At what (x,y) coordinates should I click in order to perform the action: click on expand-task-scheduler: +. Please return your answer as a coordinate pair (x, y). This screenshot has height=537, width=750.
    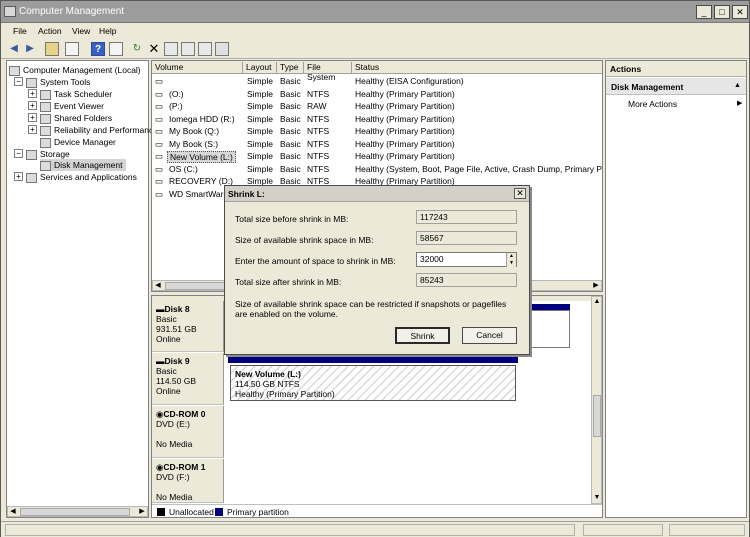
    Looking at the image, I should click on (32, 93).